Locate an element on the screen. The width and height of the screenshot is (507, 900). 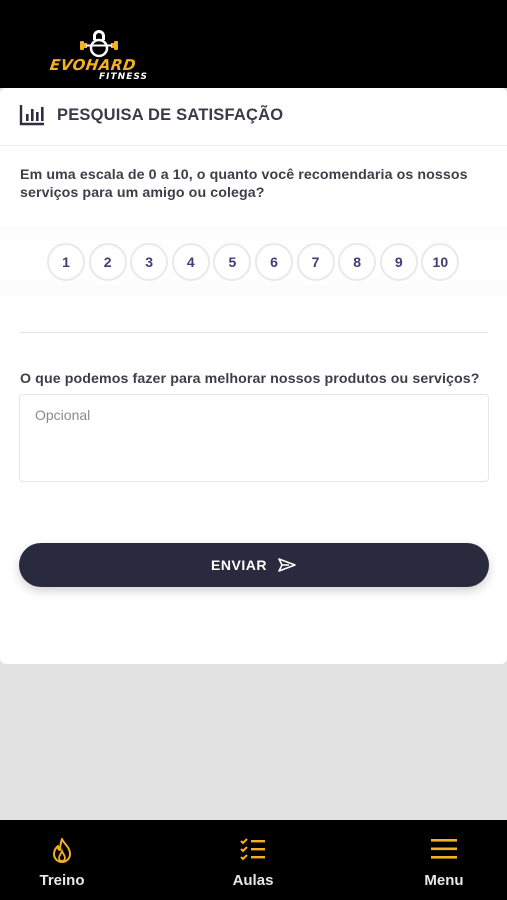
rating-option-1: 1 is located at coordinates (66, 262).